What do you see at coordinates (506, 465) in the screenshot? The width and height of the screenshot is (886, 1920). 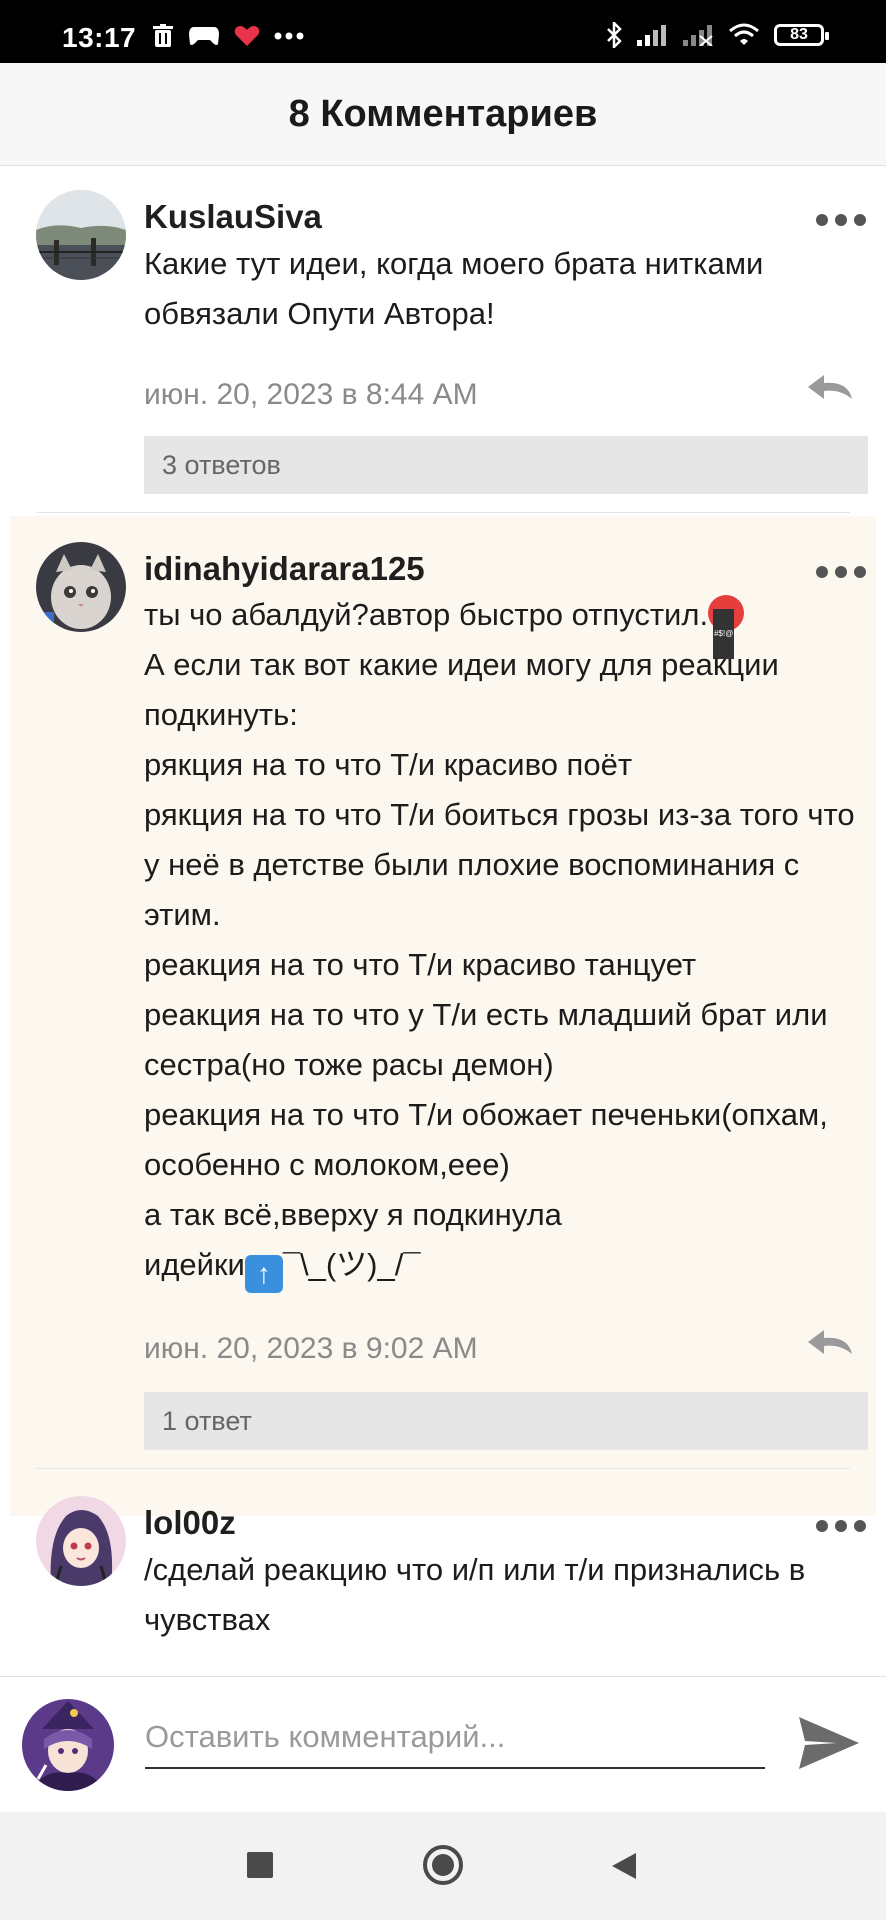 I see `replies-button: 3 ответов` at bounding box center [506, 465].